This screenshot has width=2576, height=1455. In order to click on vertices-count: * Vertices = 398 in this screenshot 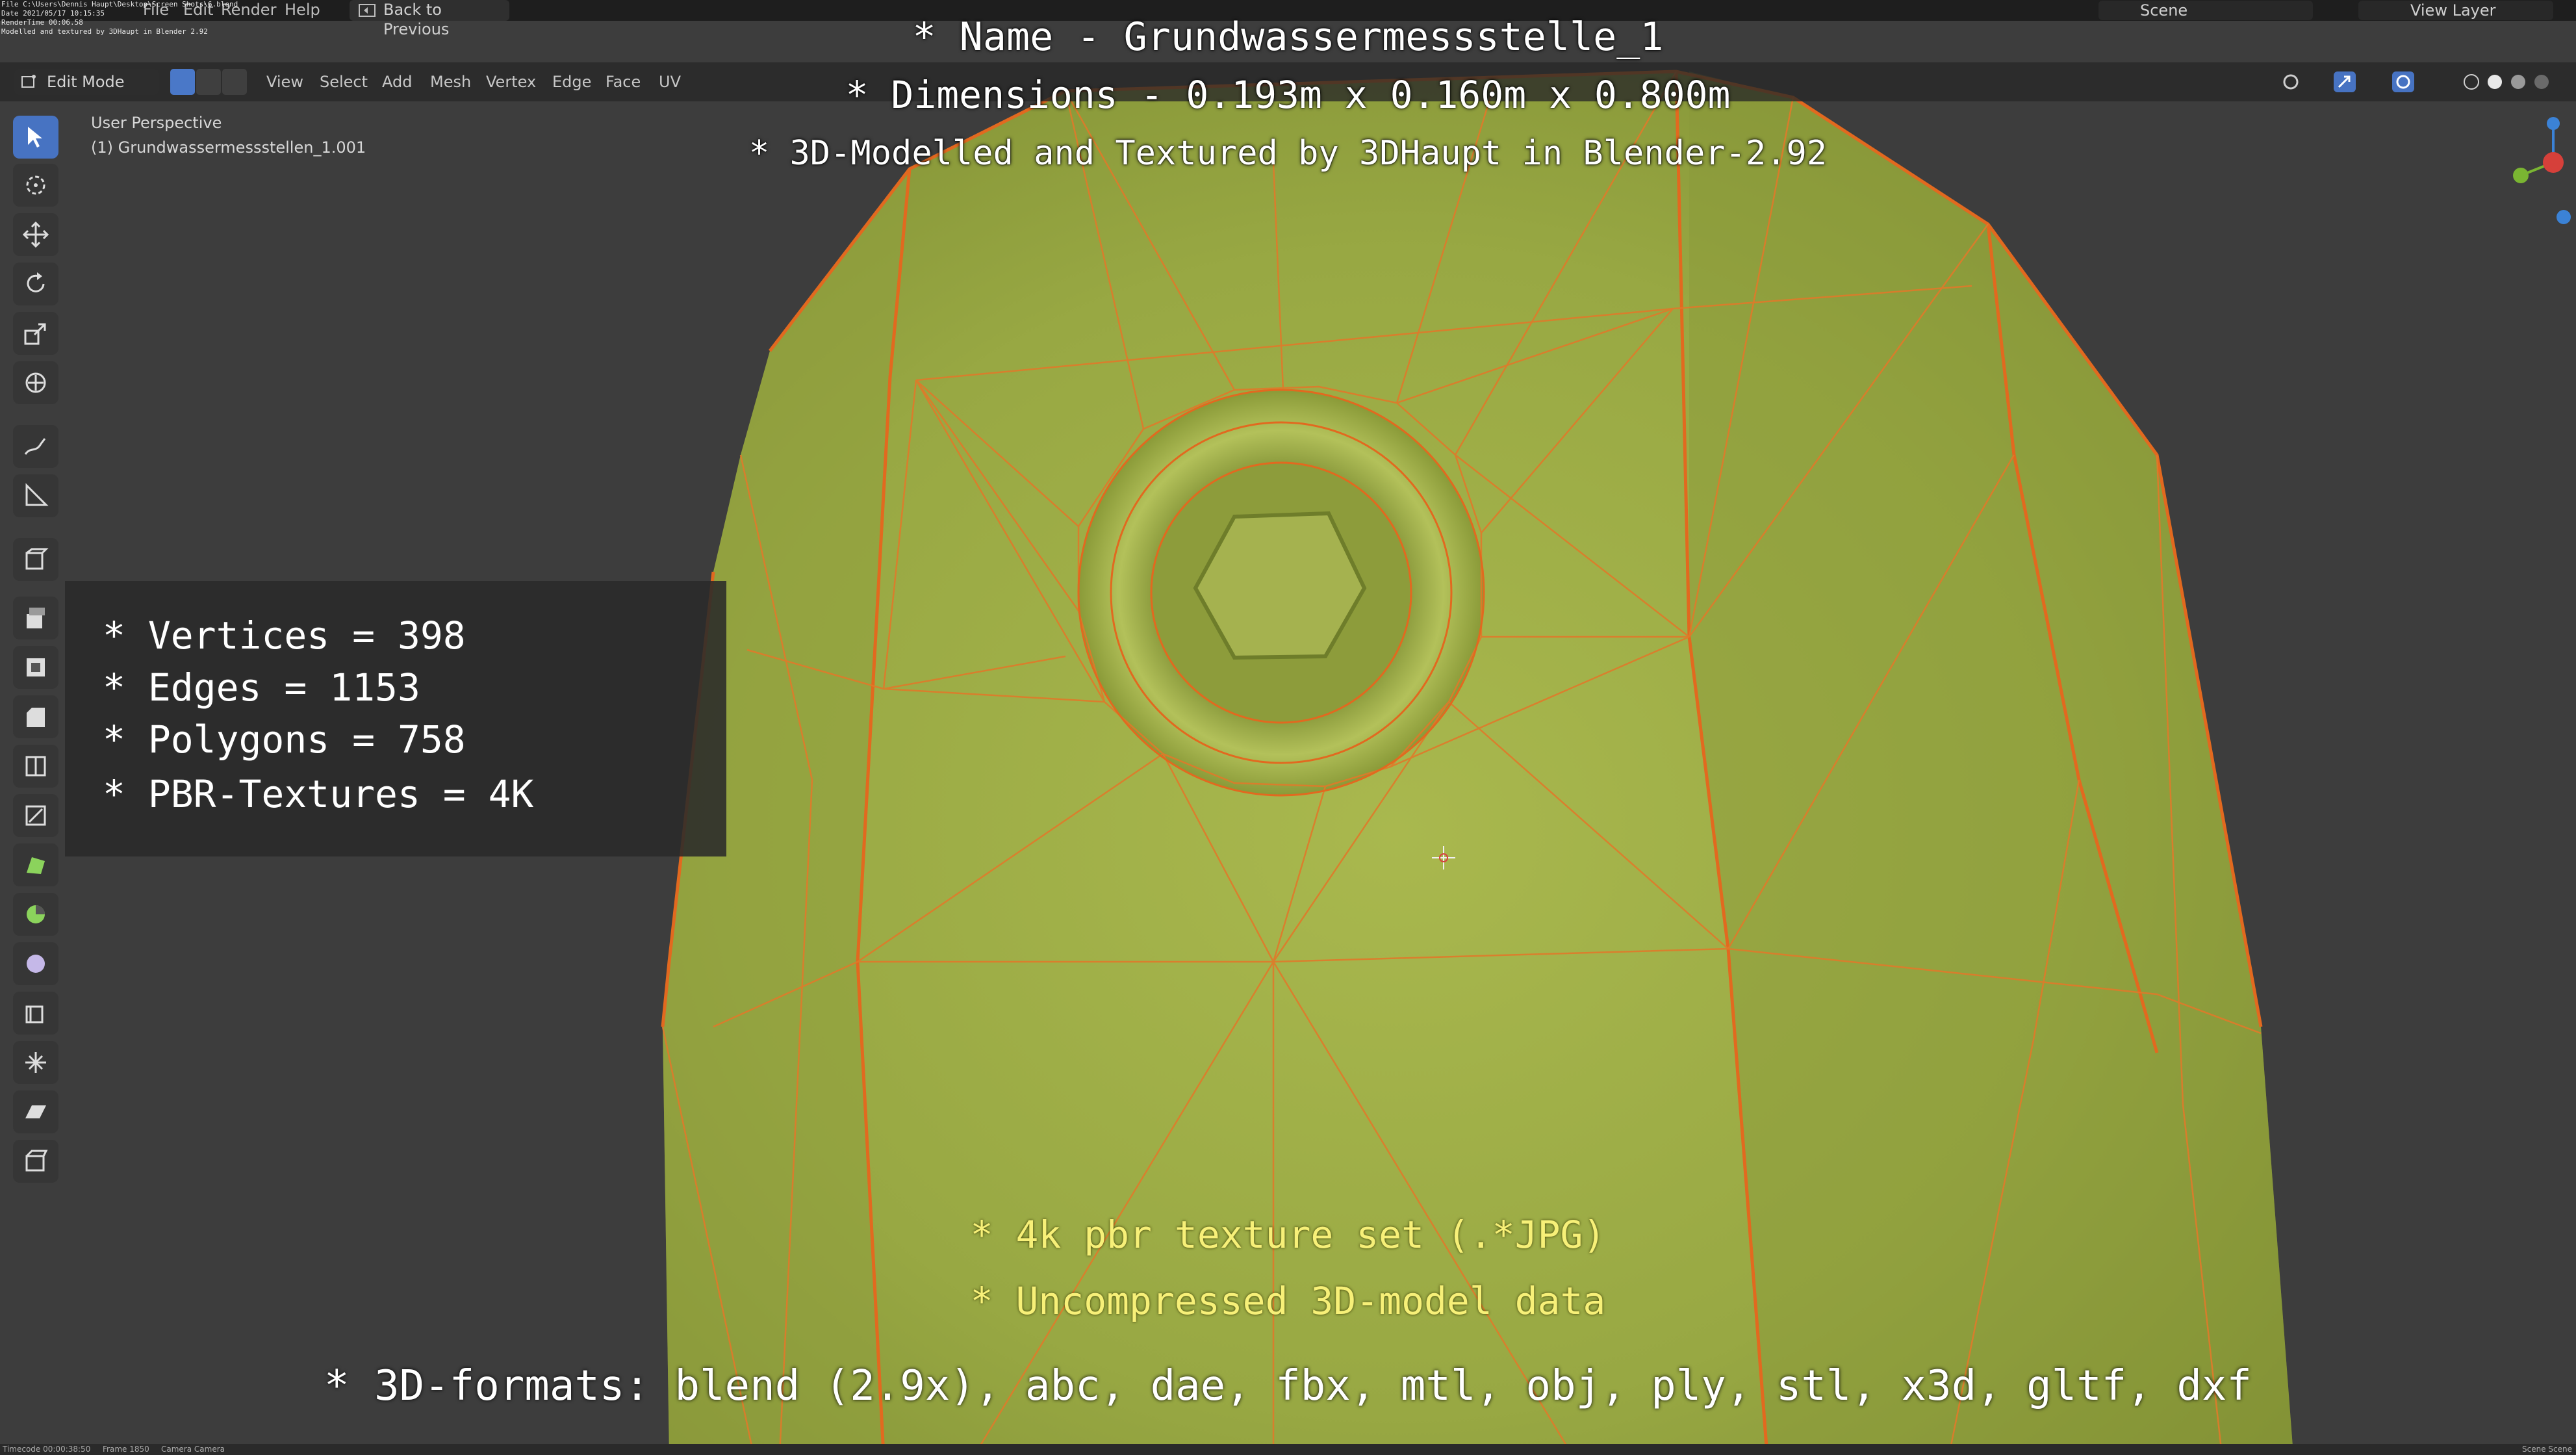, I will do `click(284, 635)`.